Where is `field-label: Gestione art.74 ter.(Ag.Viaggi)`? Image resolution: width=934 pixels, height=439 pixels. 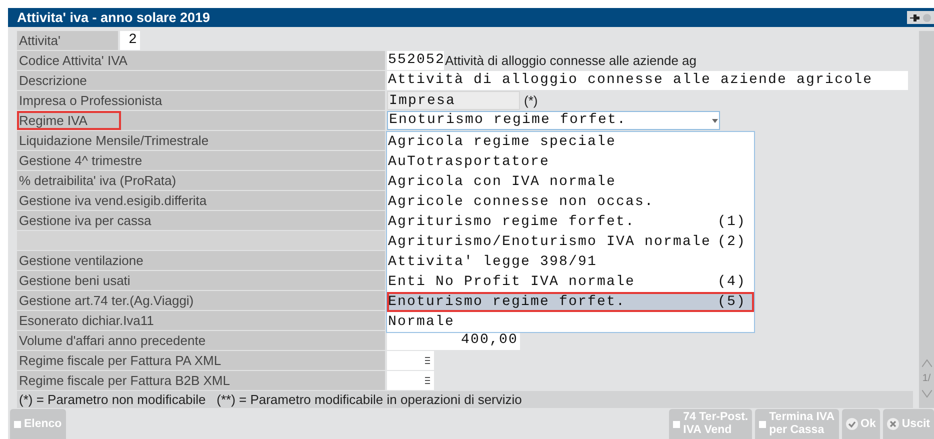
field-label: Gestione art.74 ter.(Ag.Viaggi) is located at coordinates (201, 300).